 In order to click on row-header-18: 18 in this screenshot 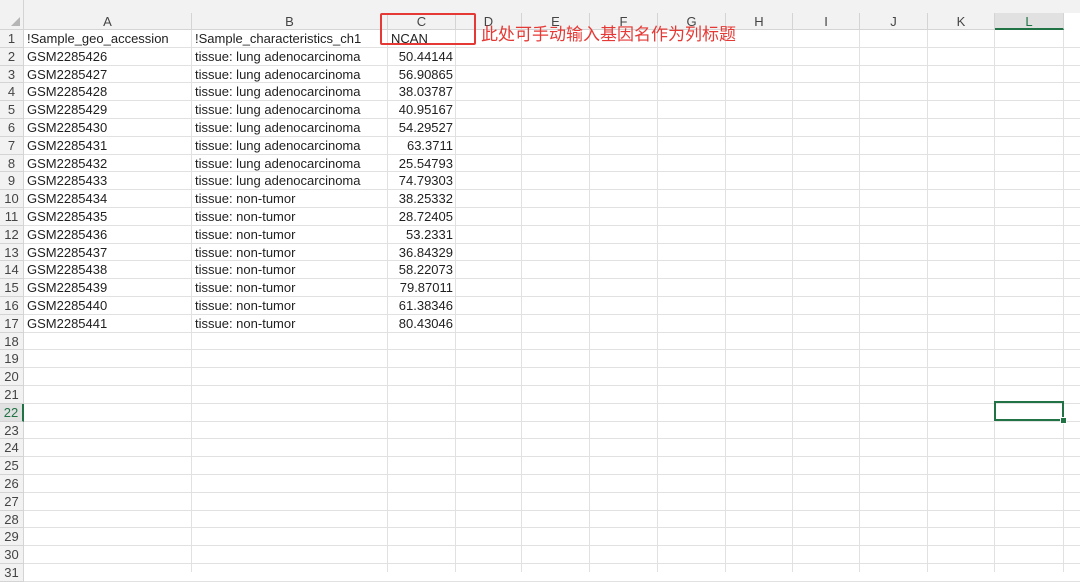, I will do `click(12, 341)`.